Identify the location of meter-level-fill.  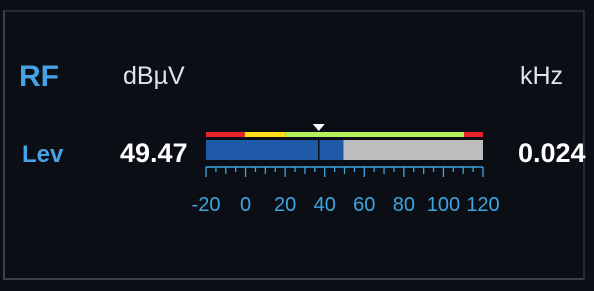
(275, 150).